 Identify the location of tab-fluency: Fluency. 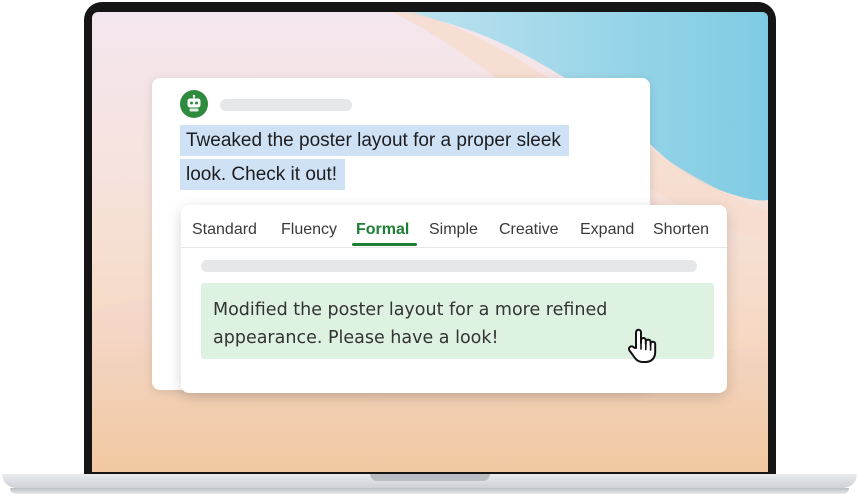
(309, 230).